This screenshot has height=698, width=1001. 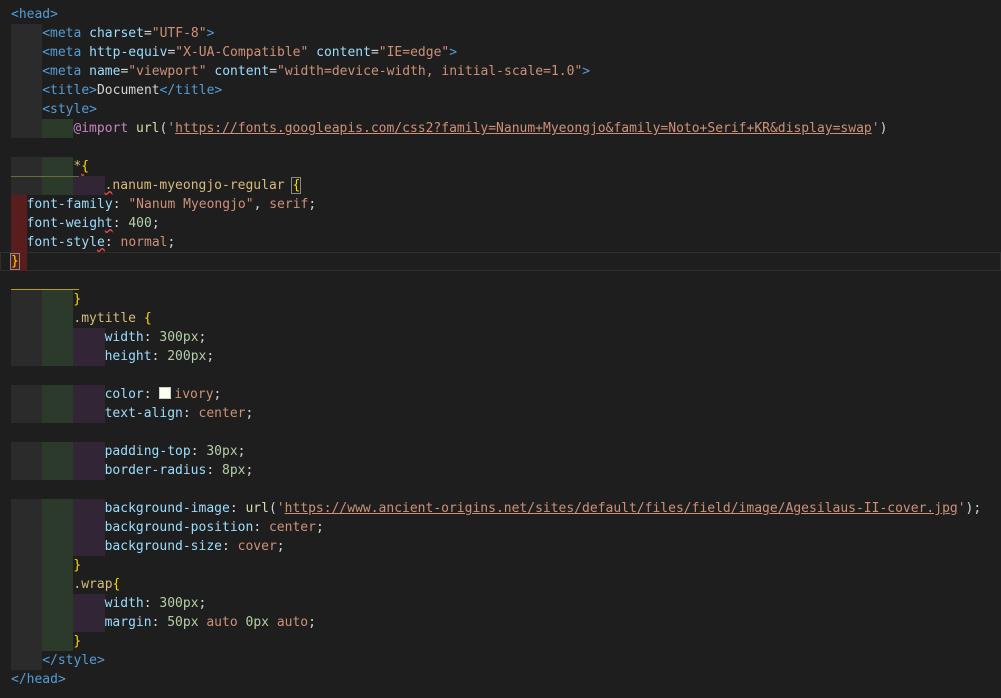 What do you see at coordinates (500, 90) in the screenshot?
I see `code-line: <title>Document</title>` at bounding box center [500, 90].